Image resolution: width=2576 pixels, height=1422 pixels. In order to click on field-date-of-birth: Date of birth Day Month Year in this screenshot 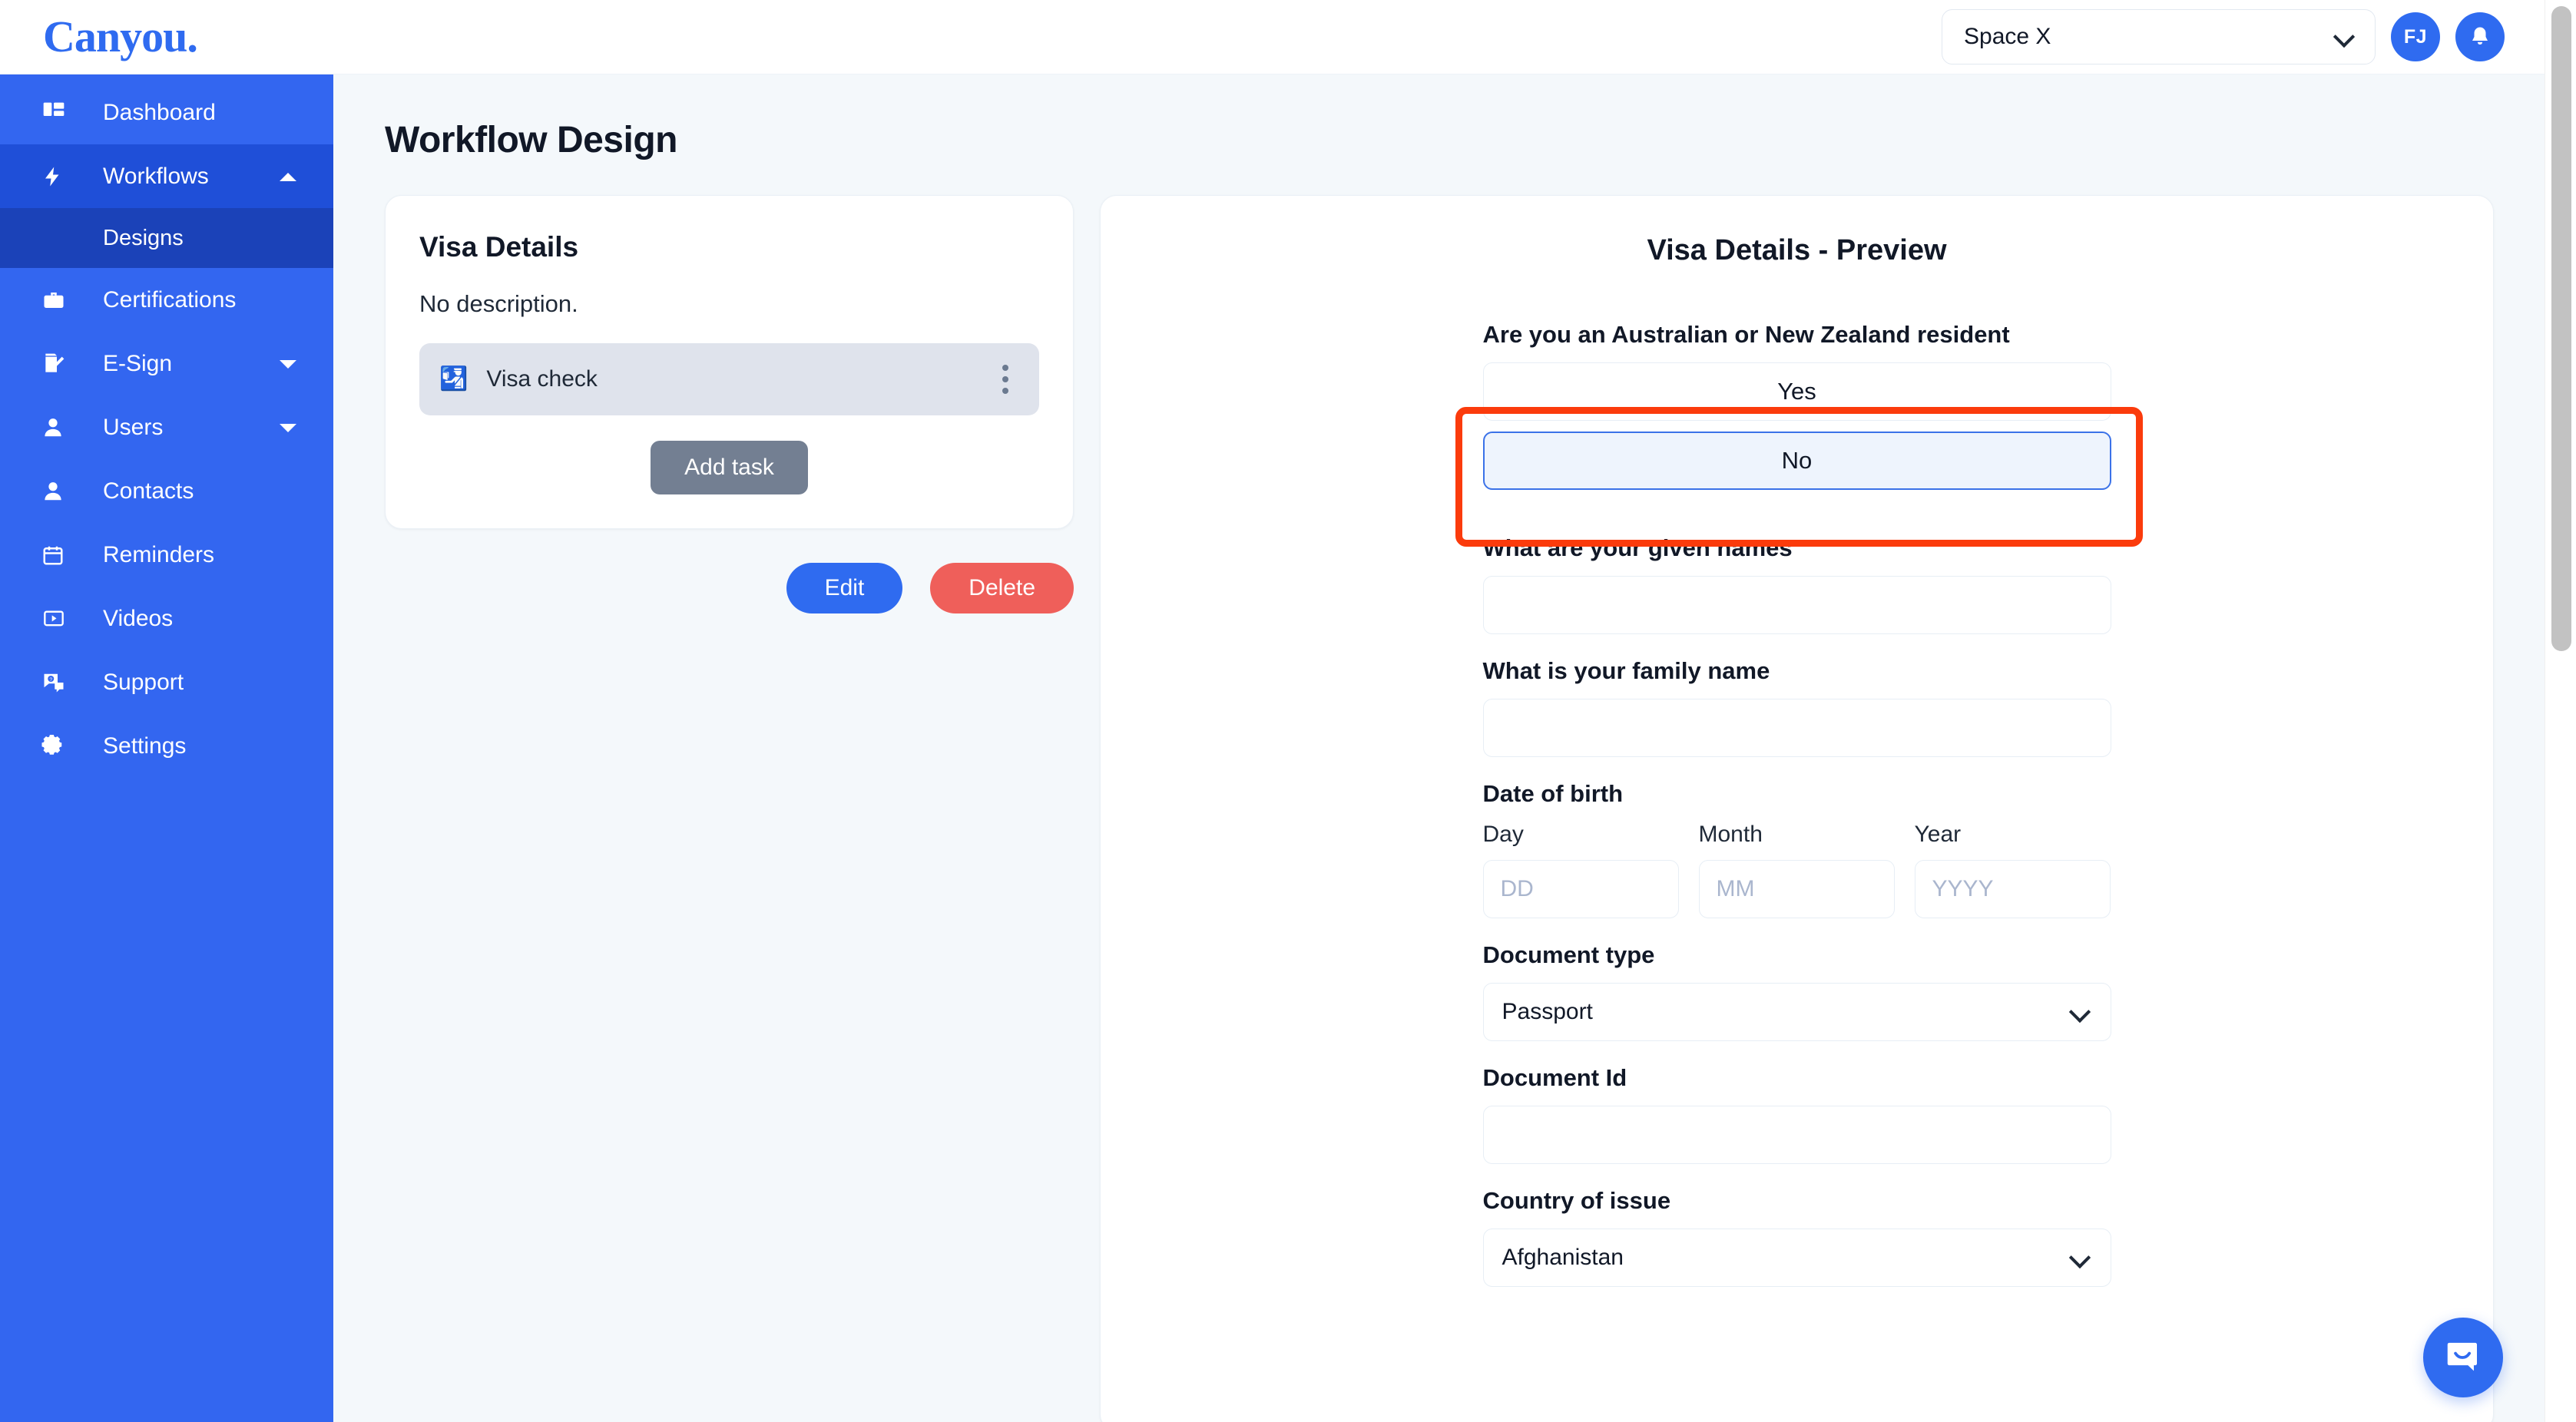, I will do `click(1797, 849)`.